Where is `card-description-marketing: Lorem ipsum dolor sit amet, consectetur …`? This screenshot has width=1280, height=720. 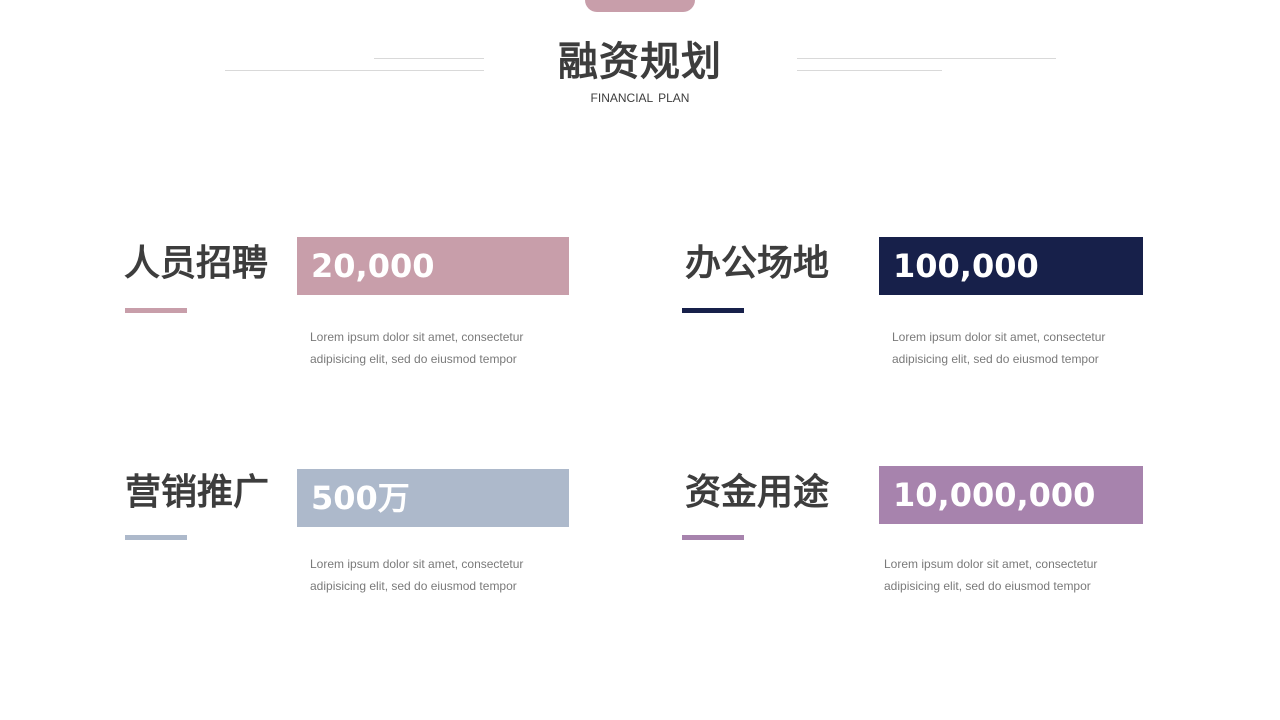
card-description-marketing: Lorem ipsum dolor sit amet, consectetur … is located at coordinates (417, 575).